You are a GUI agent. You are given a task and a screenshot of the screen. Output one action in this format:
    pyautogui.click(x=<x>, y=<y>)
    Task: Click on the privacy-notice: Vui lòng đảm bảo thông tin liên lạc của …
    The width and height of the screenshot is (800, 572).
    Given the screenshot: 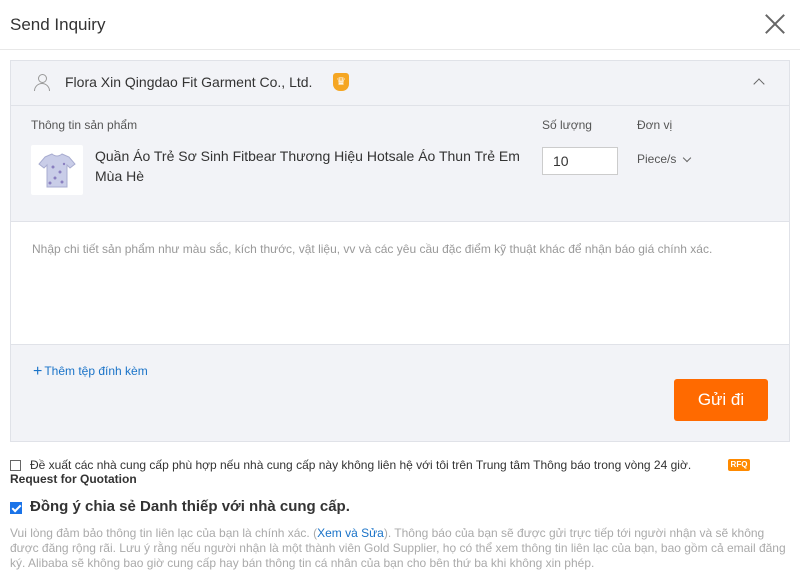 What is the action you would take?
    pyautogui.click(x=400, y=548)
    